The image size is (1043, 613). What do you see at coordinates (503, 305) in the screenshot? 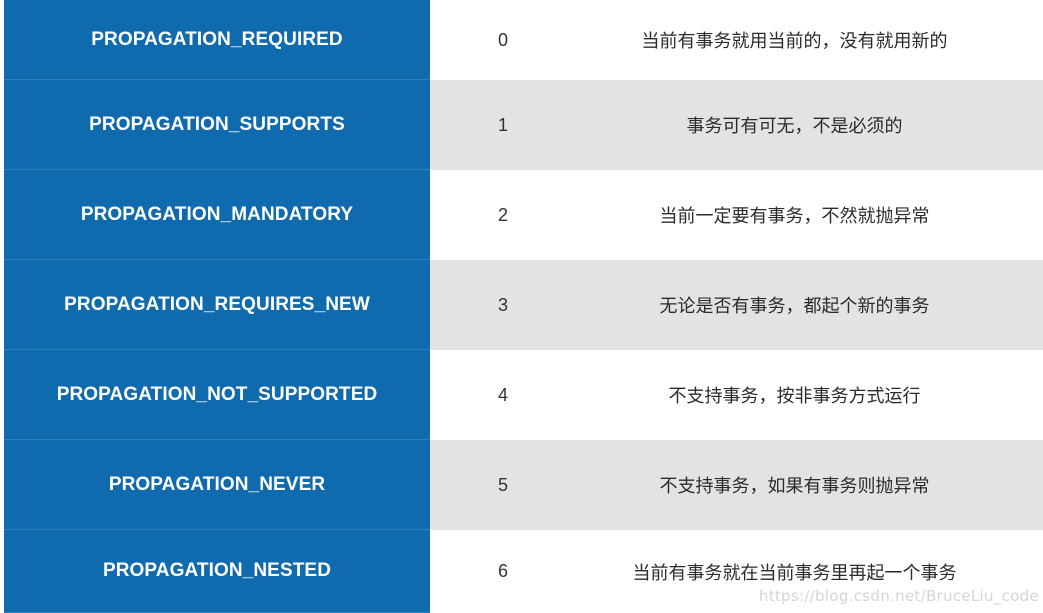
I see `propagation-value-cell: 3` at bounding box center [503, 305].